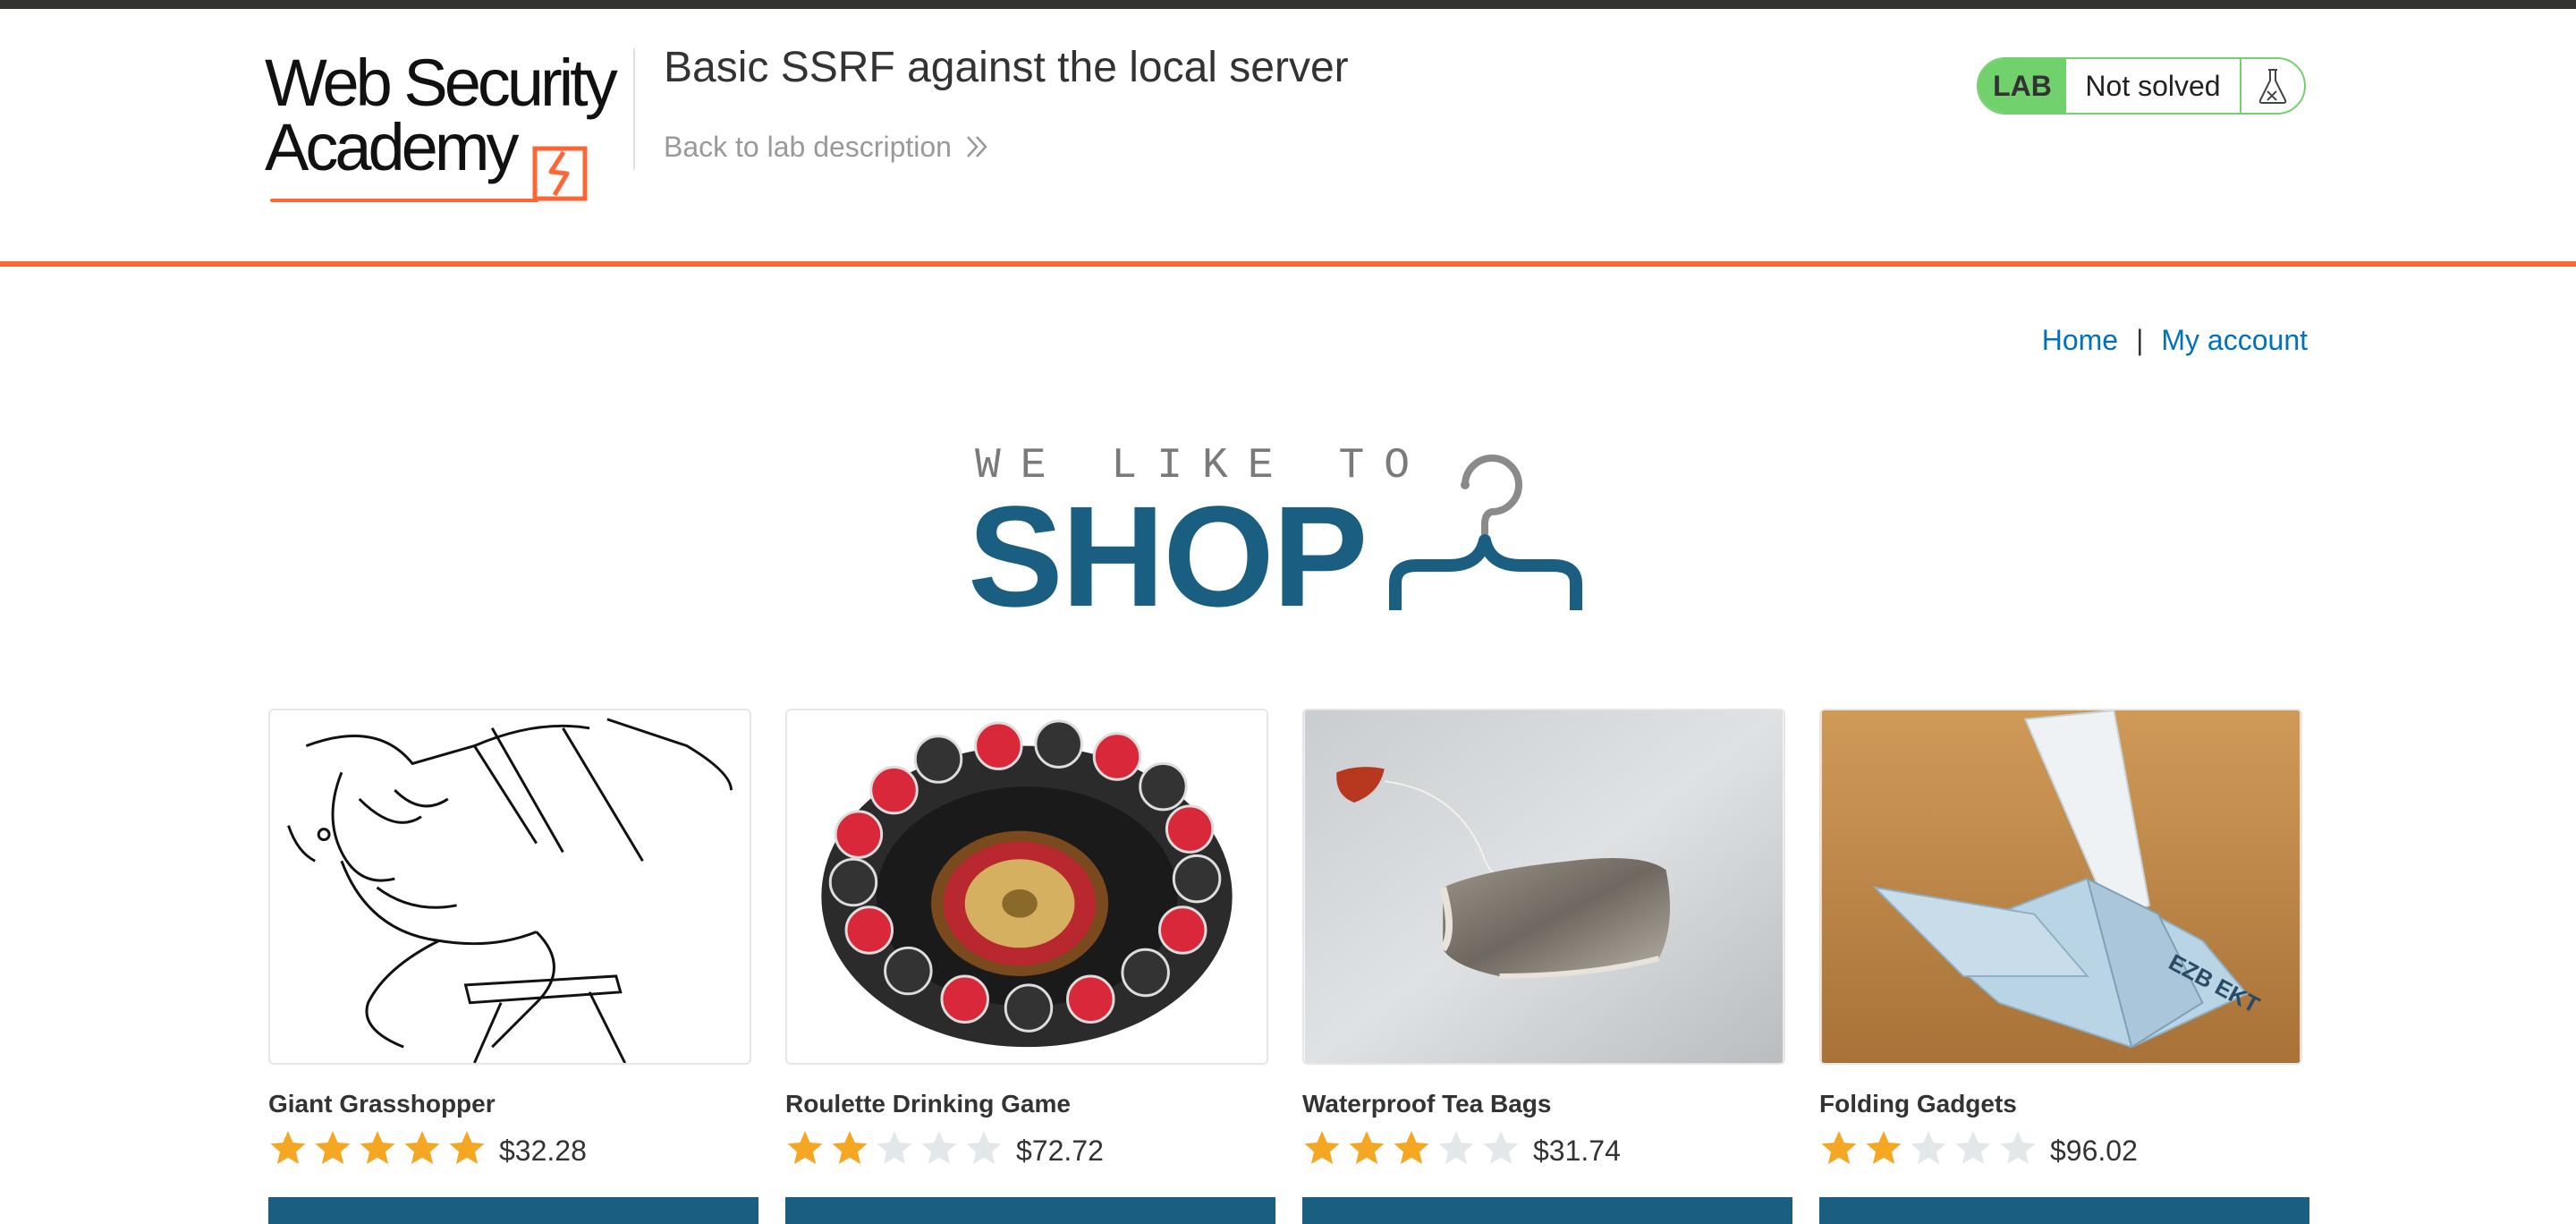  What do you see at coordinates (382, 1104) in the screenshot?
I see `product-name: Giant Grasshopper` at bounding box center [382, 1104].